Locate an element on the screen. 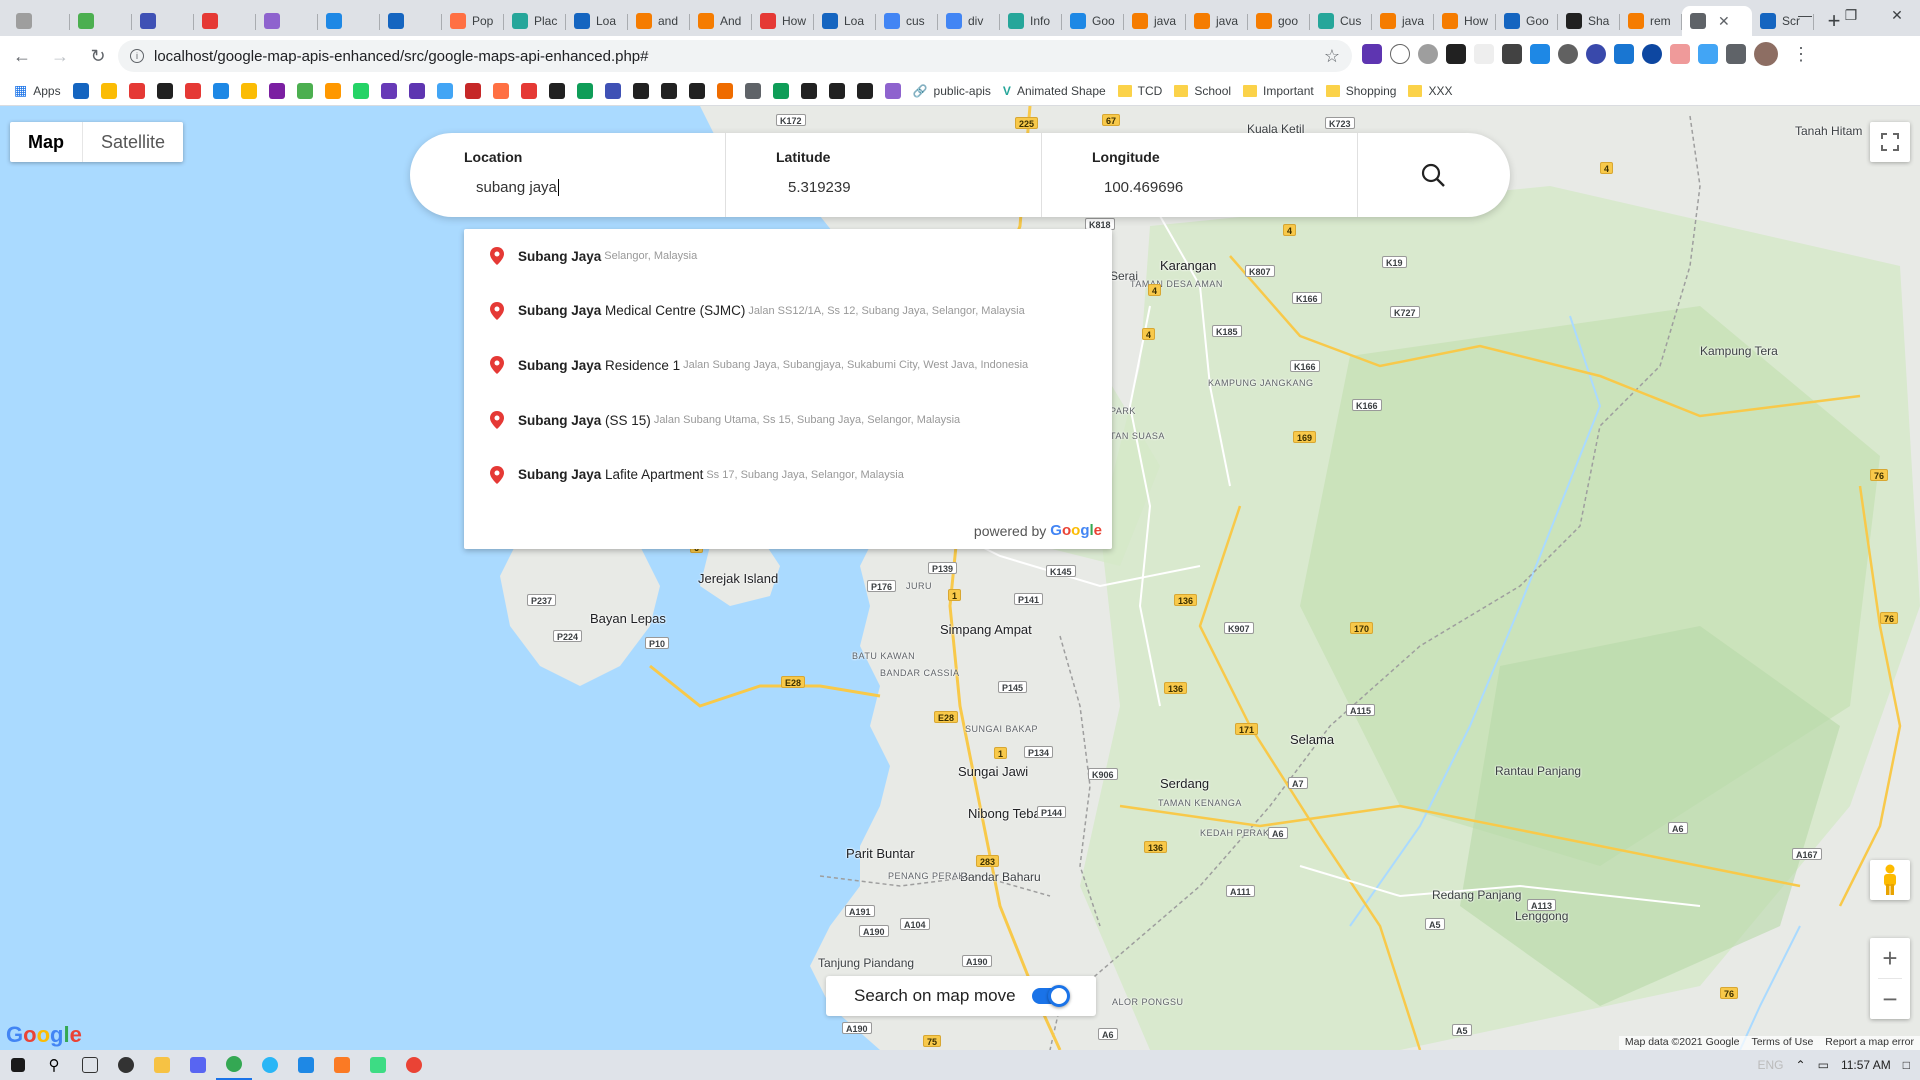  vscode-icon is located at coordinates (306, 1065).